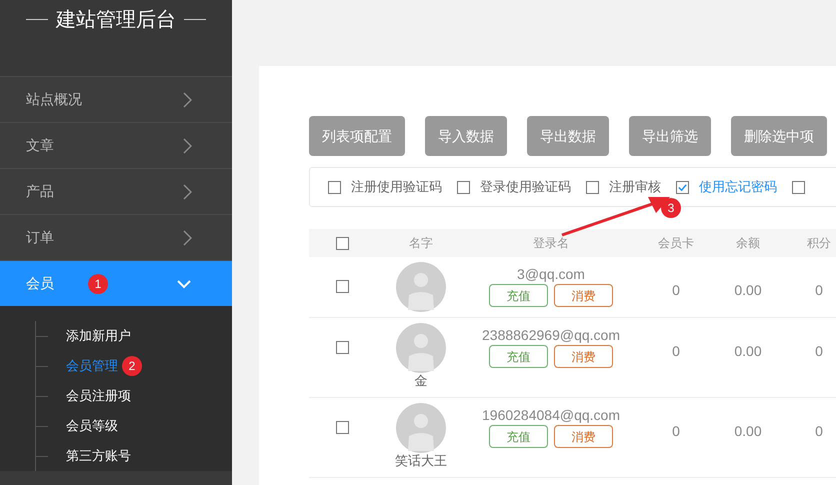  I want to click on toolbar-button: 导出筛选, so click(670, 136).